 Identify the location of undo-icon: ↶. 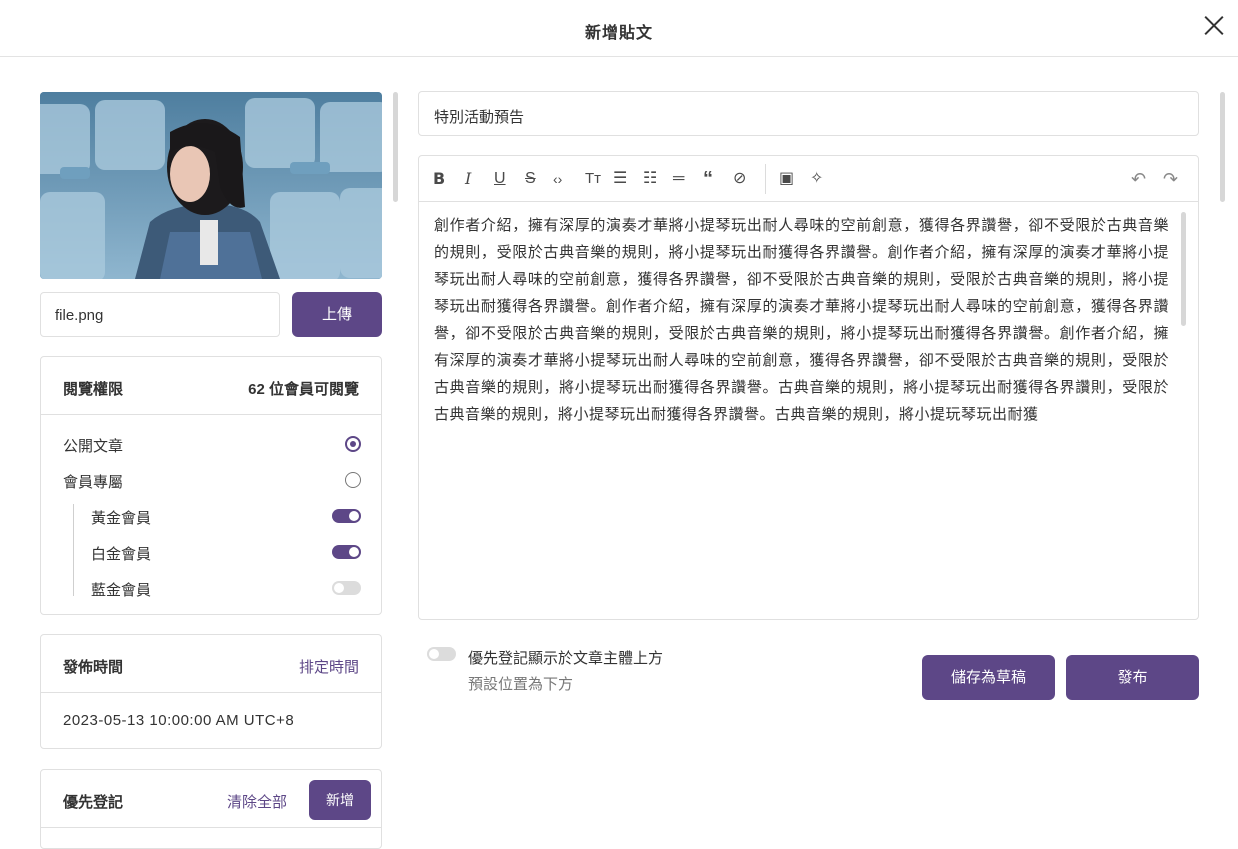
(1138, 179).